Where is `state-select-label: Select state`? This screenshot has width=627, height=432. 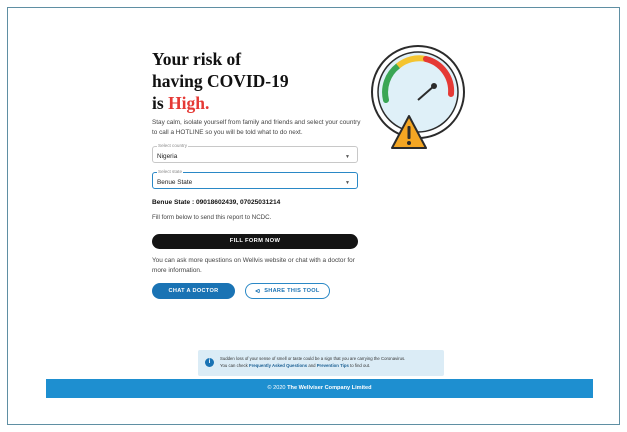
state-select-label: Select state is located at coordinates (170, 172).